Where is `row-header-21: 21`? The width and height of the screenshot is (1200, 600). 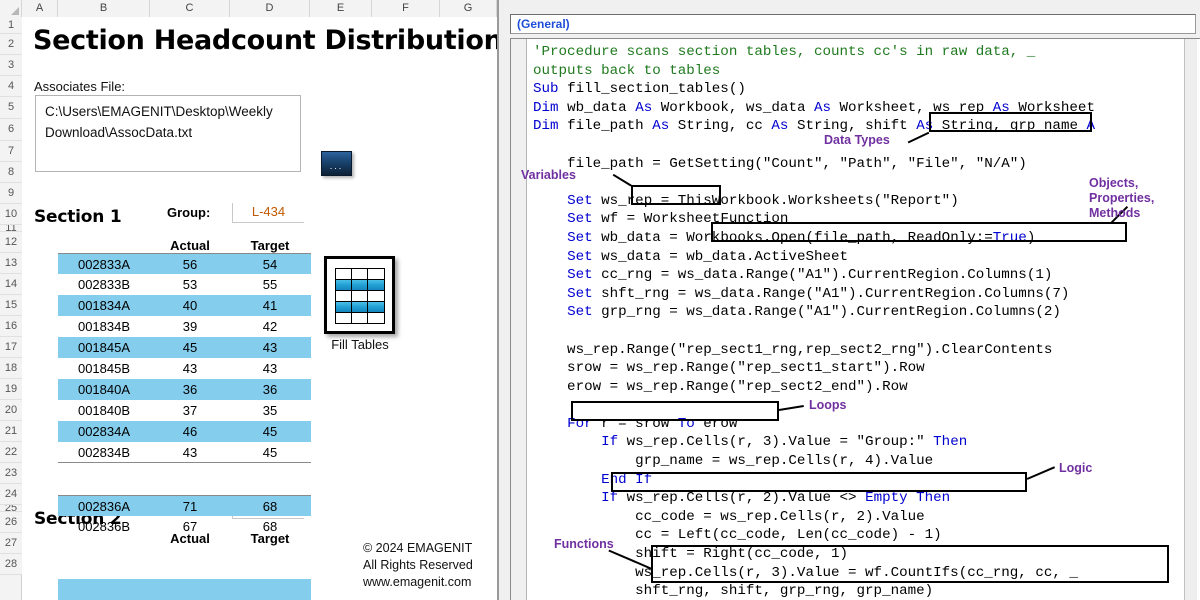
row-header-21: 21 is located at coordinates (11, 431).